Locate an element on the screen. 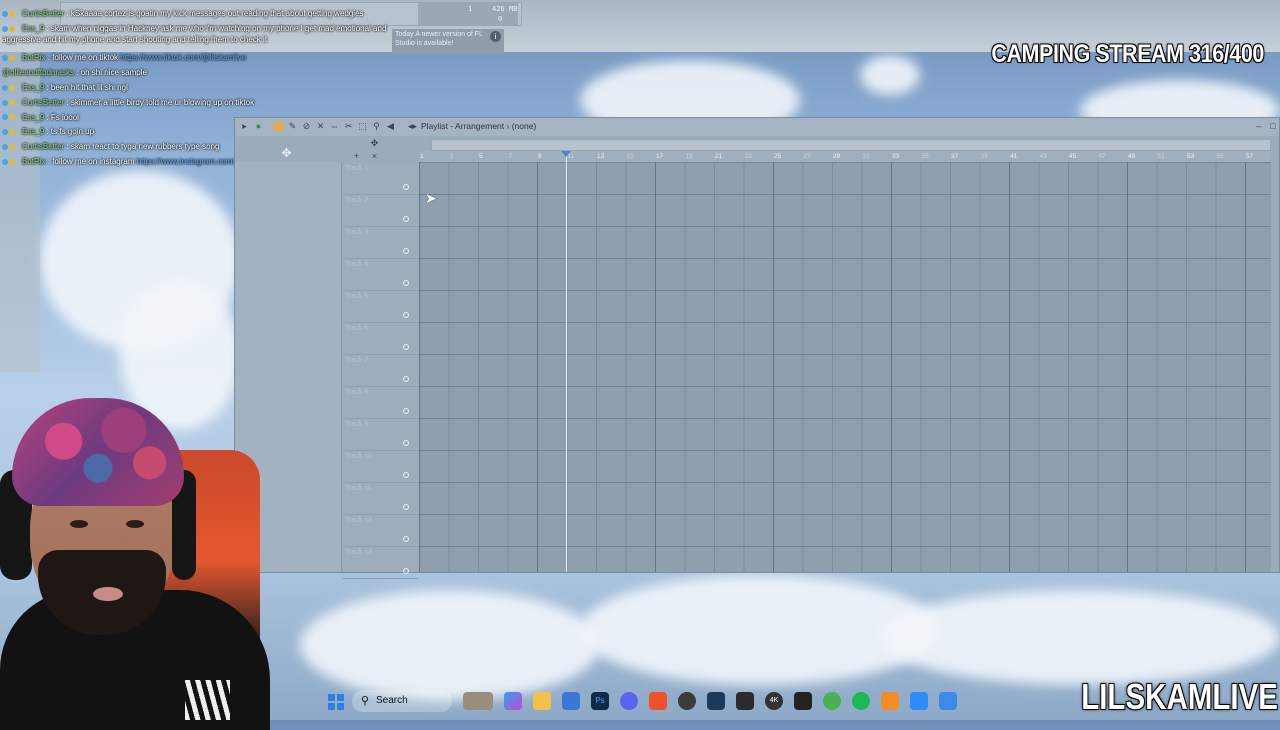 This screenshot has width=1280, height=730. minimize-icon: – is located at coordinates (1259, 126).